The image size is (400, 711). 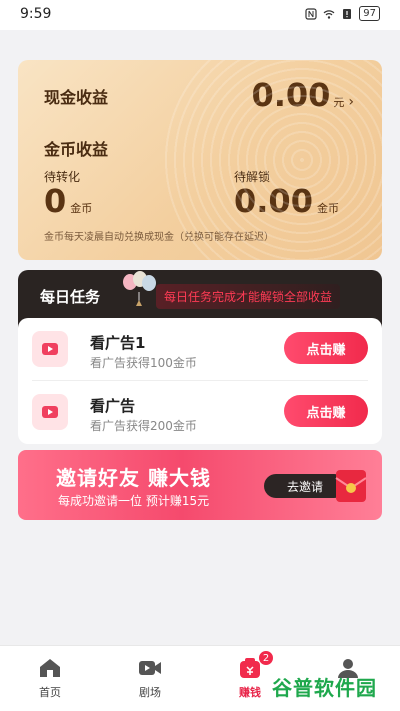 I want to click on nav-theater: 剧场, so click(x=150, y=681).